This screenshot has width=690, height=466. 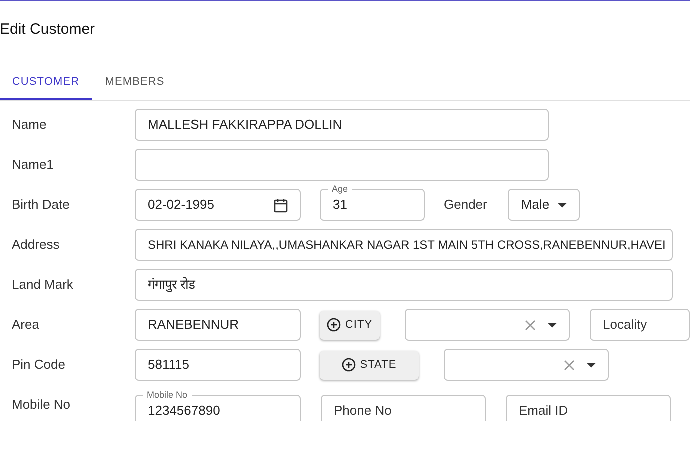 I want to click on calendar-icon, so click(x=281, y=205).